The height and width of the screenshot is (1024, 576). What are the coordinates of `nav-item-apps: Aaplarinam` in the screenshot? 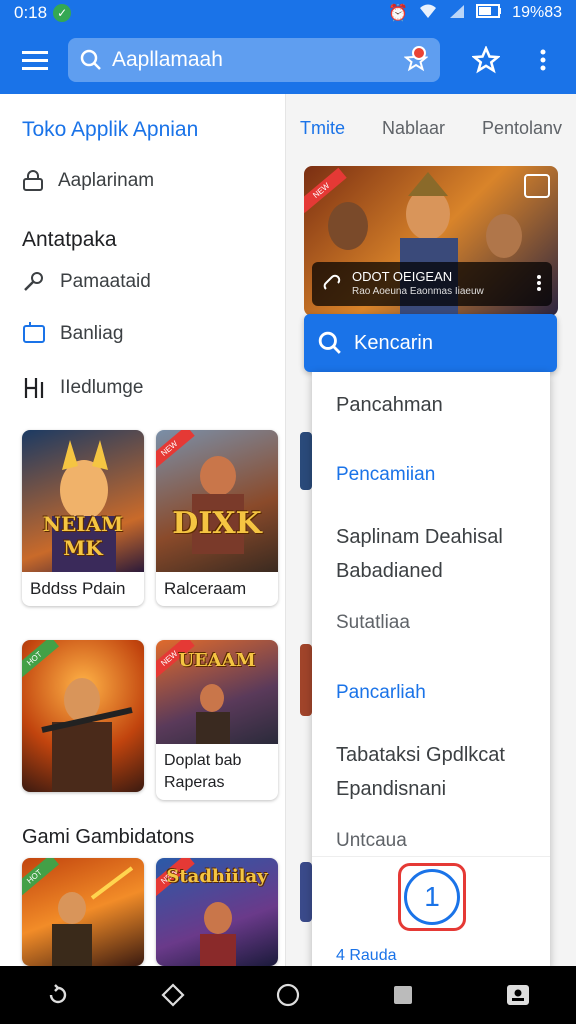 It's located at (88, 181).